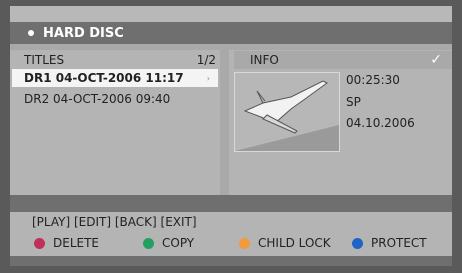 Image resolution: width=462 pixels, height=273 pixels. What do you see at coordinates (231, 203) in the screenshot?
I see `footer-separator` at bounding box center [231, 203].